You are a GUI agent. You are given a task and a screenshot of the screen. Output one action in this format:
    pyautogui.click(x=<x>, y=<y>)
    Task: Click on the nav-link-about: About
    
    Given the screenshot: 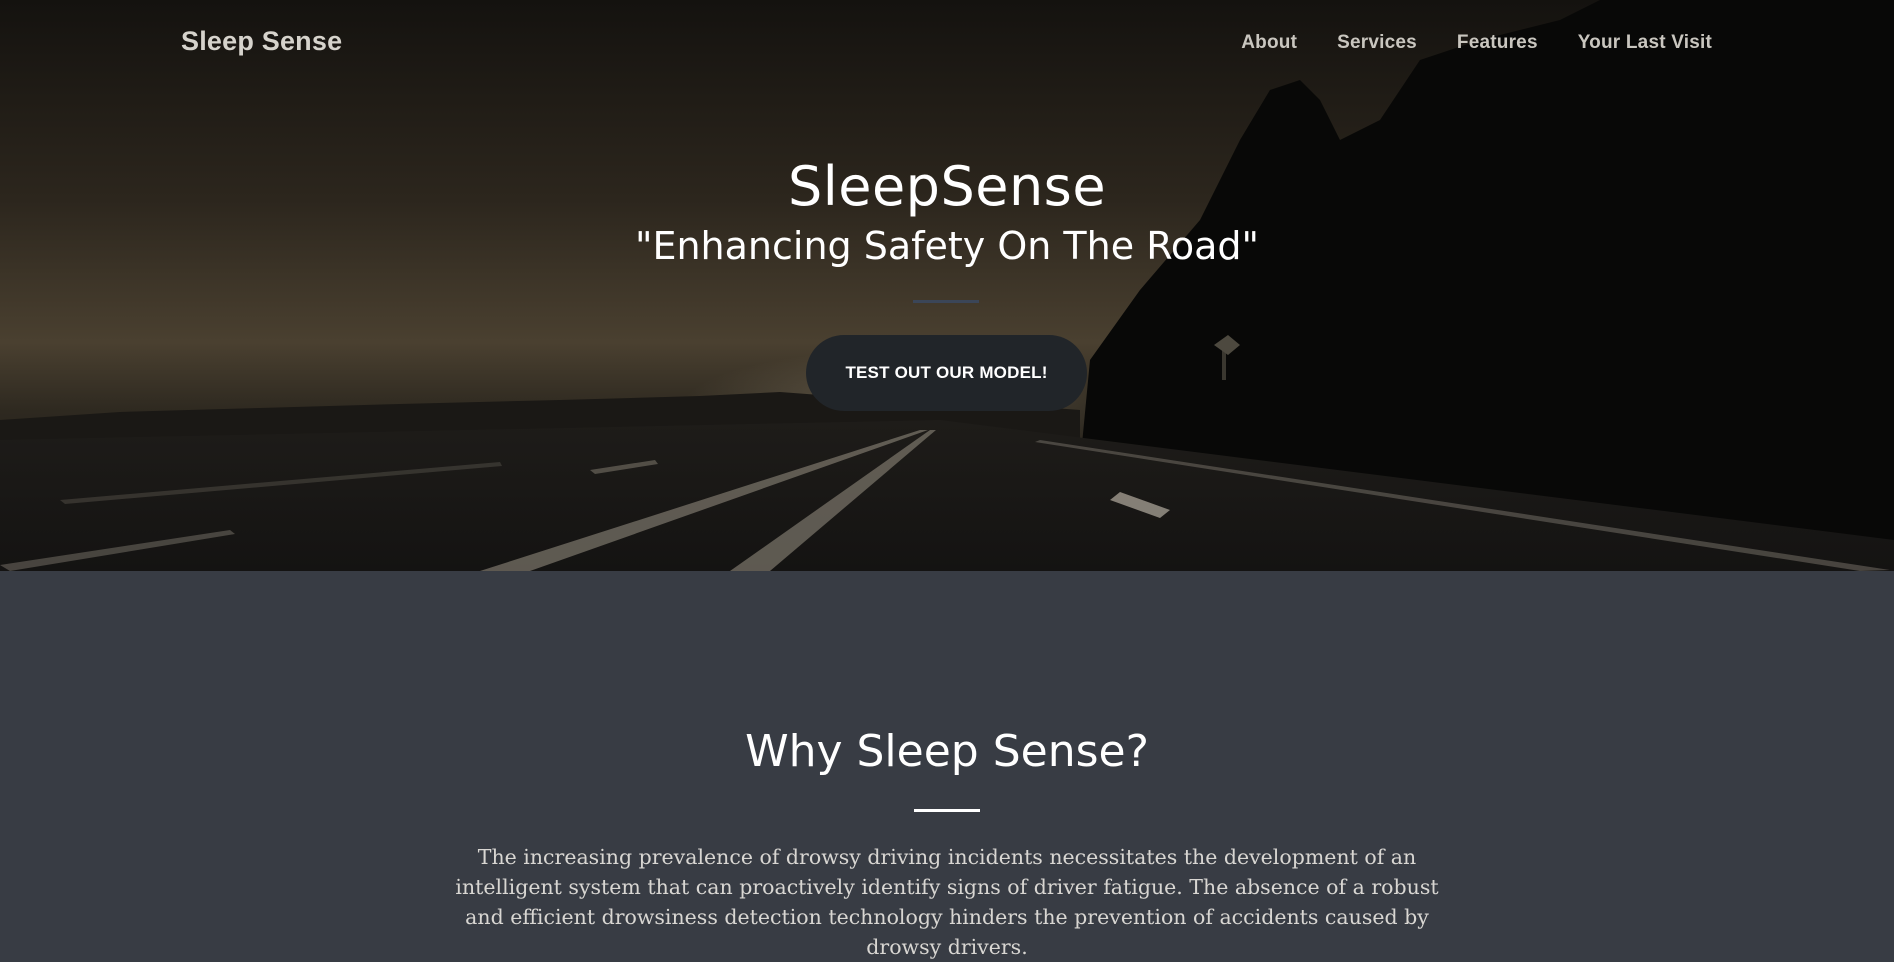 What is the action you would take?
    pyautogui.click(x=1269, y=43)
    